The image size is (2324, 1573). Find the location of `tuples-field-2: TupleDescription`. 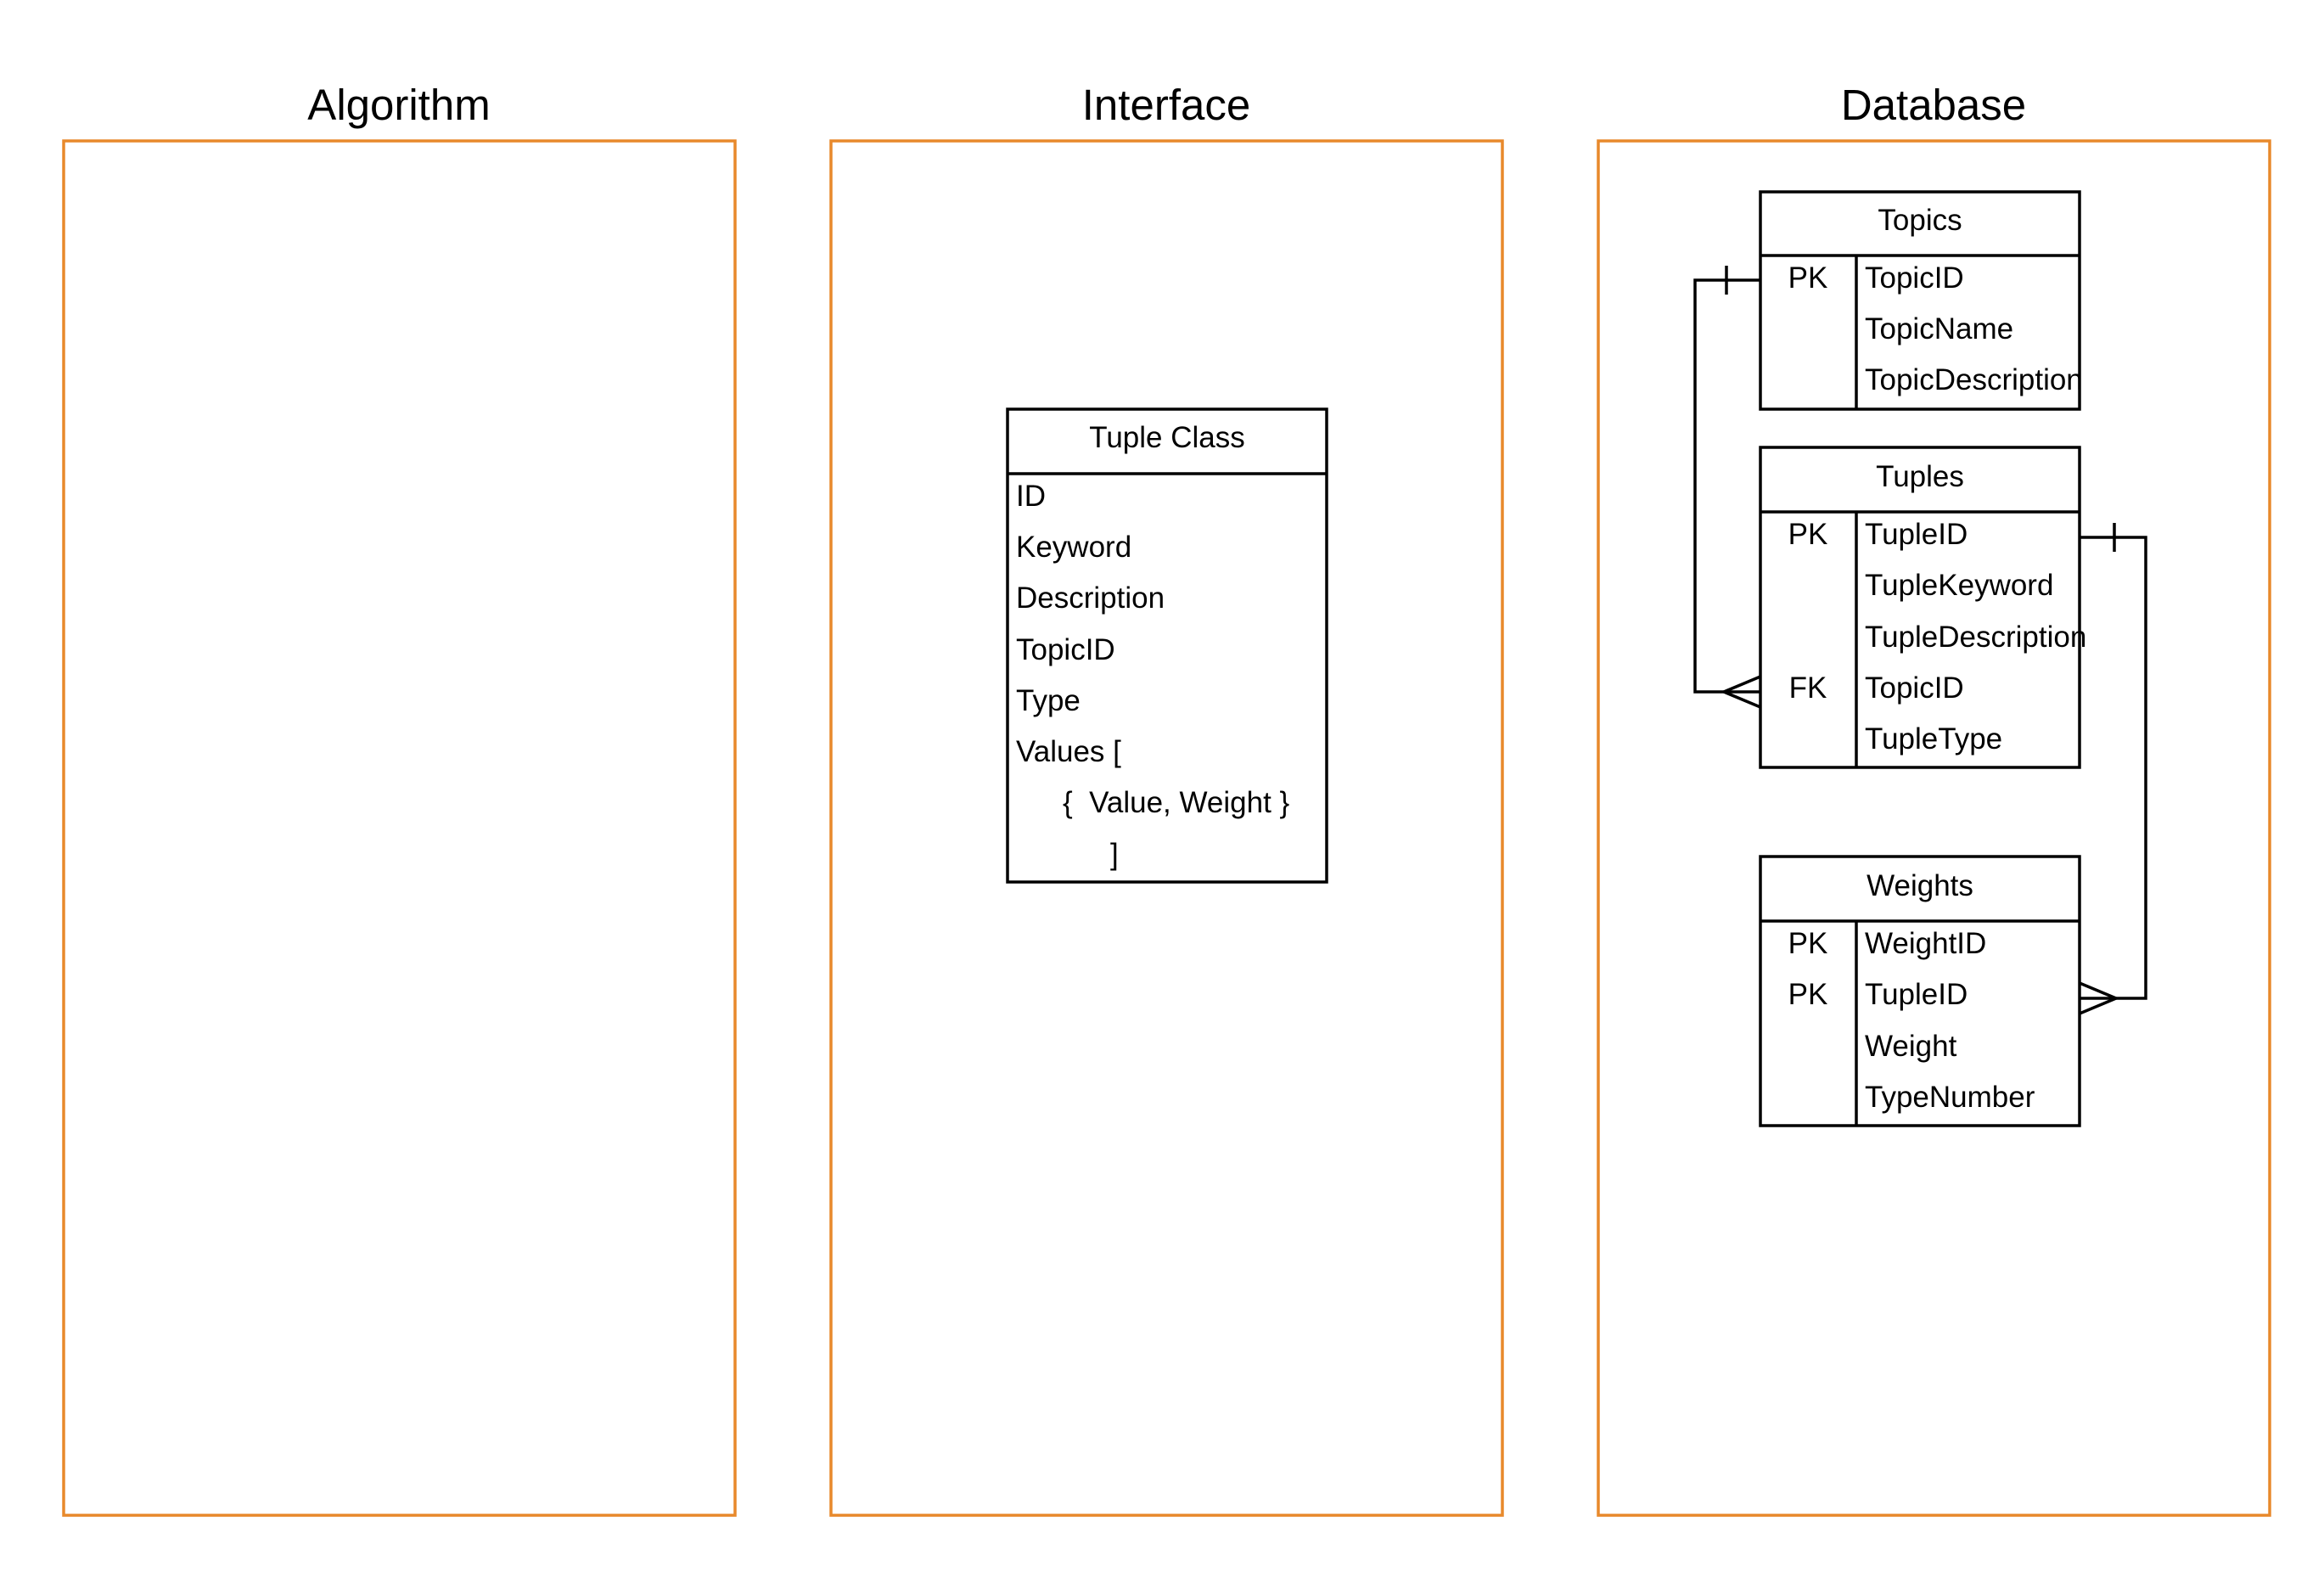

tuples-field-2: TupleDescription is located at coordinates (1975, 638).